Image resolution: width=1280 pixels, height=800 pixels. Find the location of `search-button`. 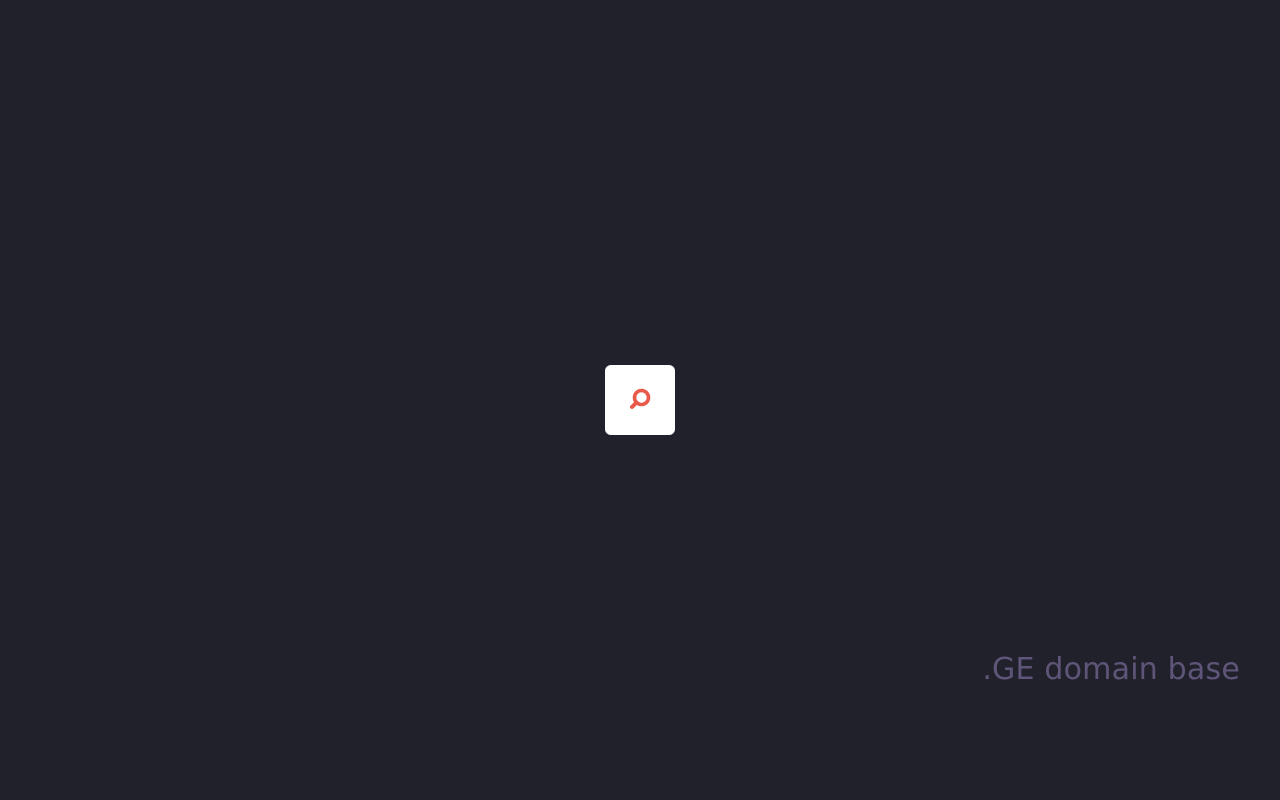

search-button is located at coordinates (640, 400).